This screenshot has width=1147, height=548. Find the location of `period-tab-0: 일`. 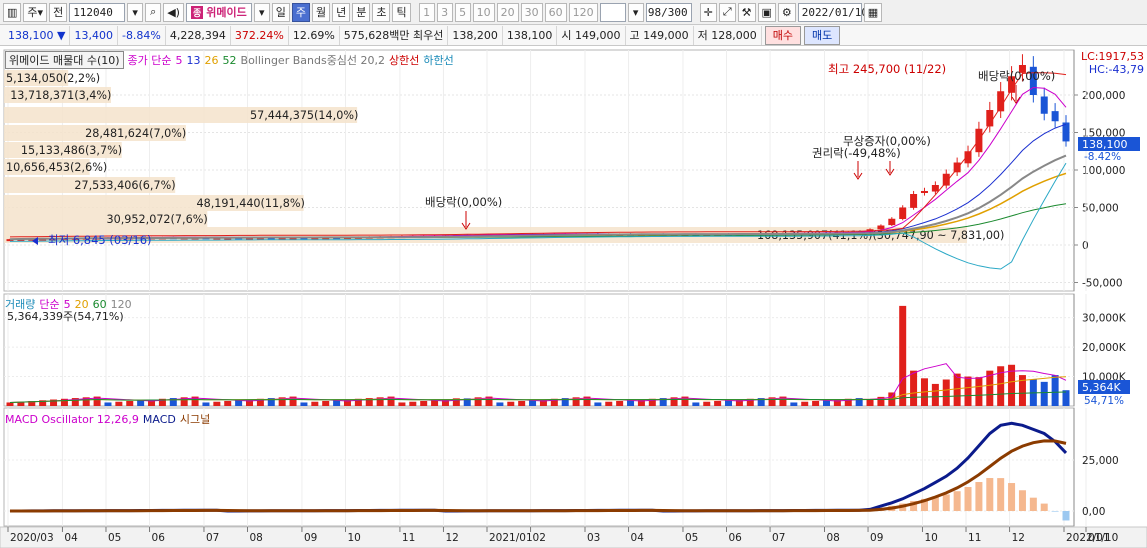

period-tab-0: 일 is located at coordinates (280, 12).